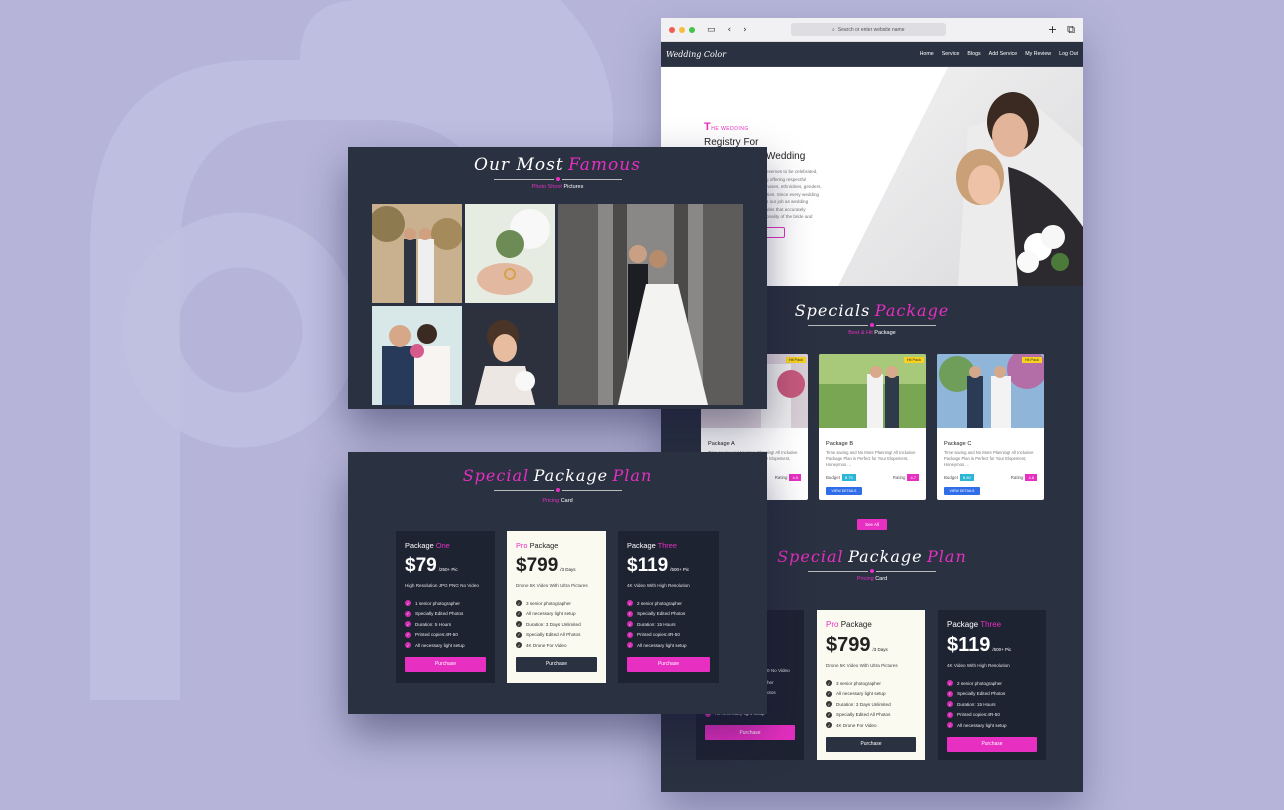 The image size is (1284, 810). Describe the element at coordinates (912, 310) in the screenshot. I see `specials-title-b: Package` at that location.